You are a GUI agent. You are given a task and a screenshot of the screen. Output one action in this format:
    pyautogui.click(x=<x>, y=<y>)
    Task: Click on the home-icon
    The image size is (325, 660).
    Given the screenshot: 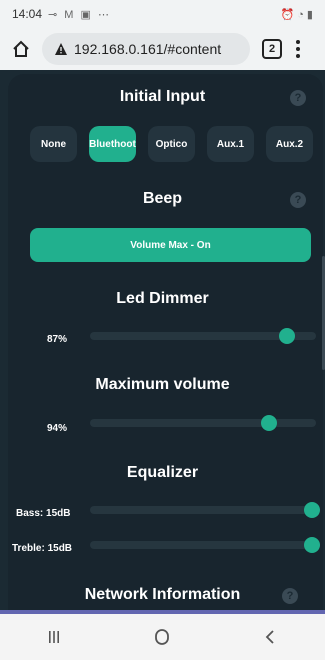 What is the action you would take?
    pyautogui.click(x=21, y=49)
    